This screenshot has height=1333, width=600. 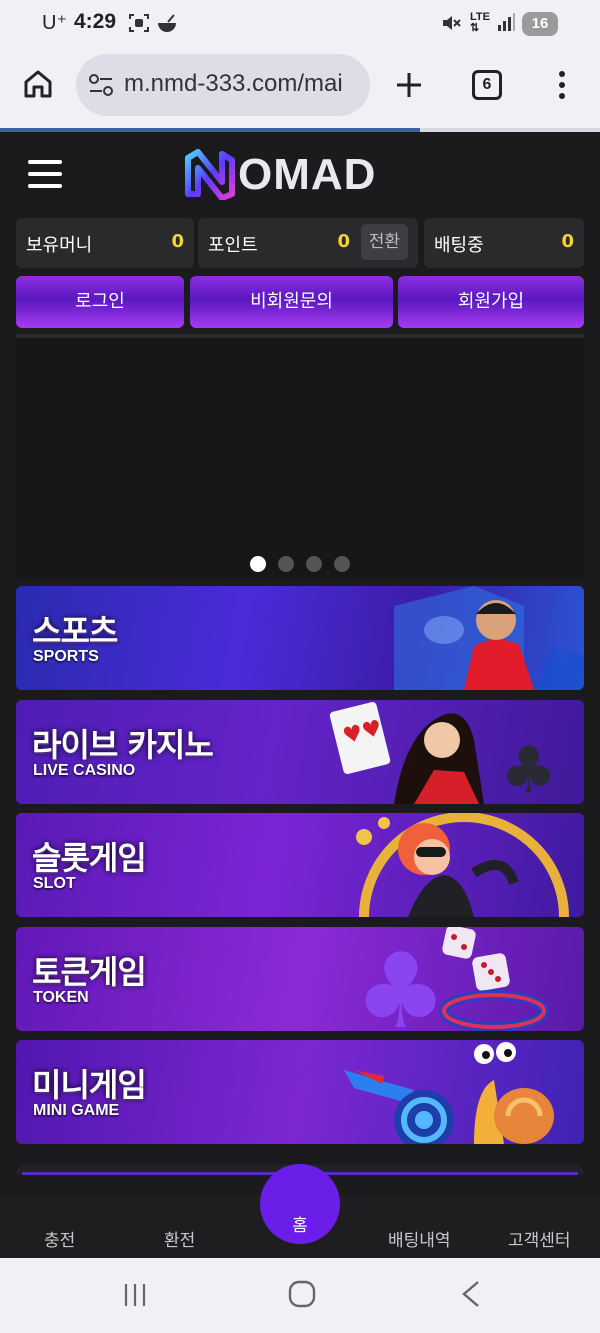 I want to click on balance-points: 포인트 0 전환, so click(x=308, y=243).